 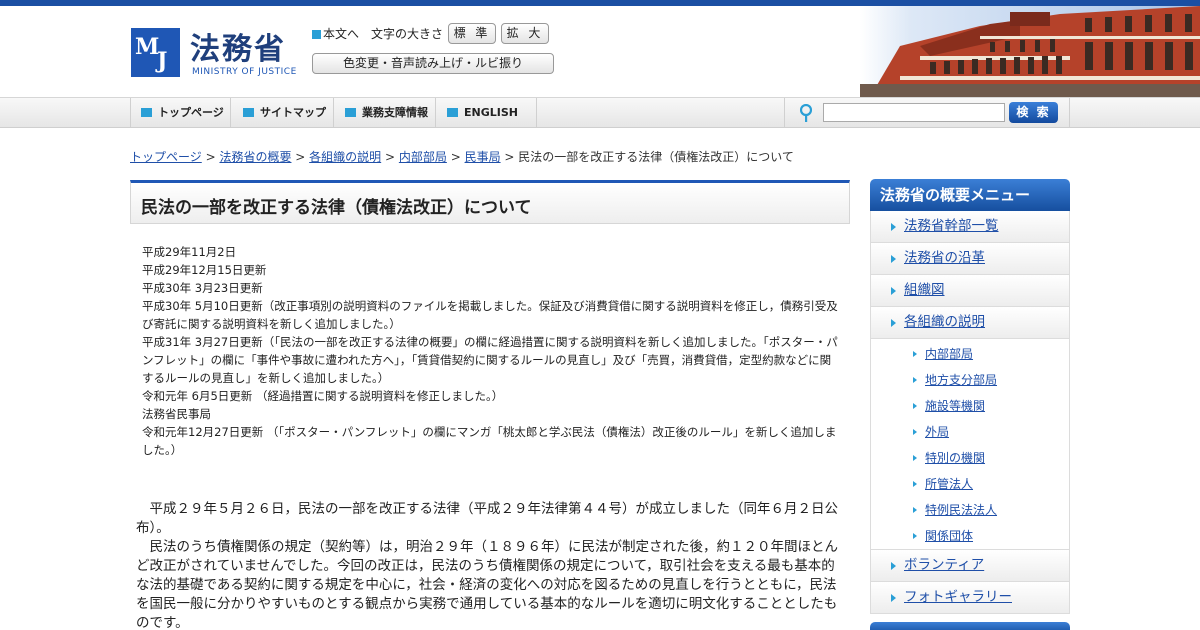 What do you see at coordinates (316, 34) in the screenshot?
I see `square-bullet-icon` at bounding box center [316, 34].